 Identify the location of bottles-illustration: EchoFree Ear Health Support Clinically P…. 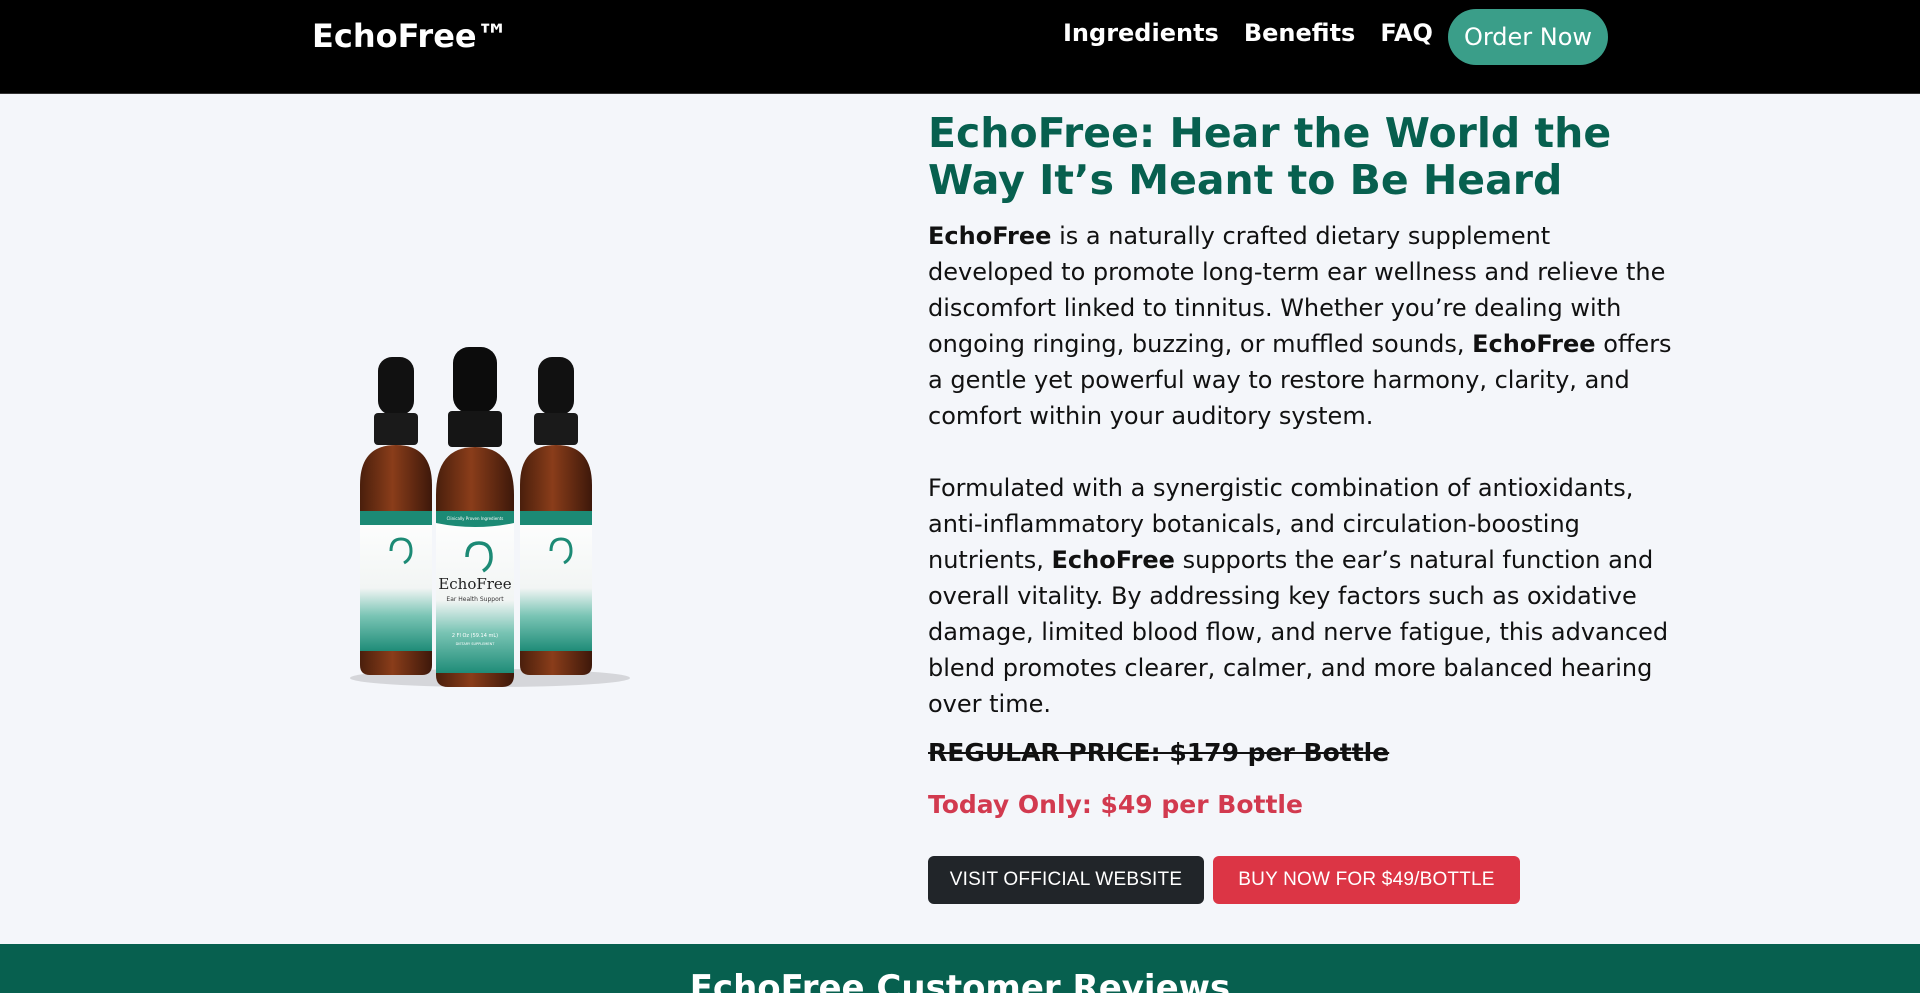
(490, 517).